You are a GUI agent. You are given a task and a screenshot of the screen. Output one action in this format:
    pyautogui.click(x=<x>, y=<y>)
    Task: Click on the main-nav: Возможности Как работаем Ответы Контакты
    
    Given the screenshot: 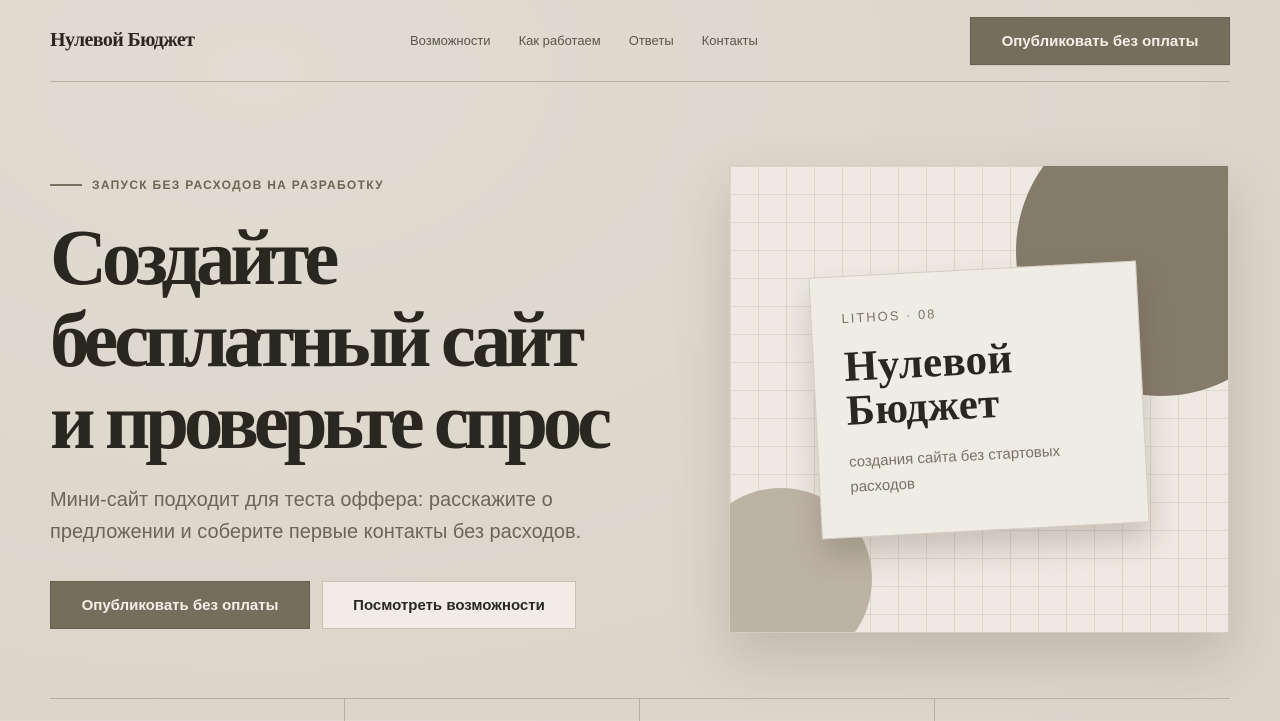 What is the action you would take?
    pyautogui.click(x=584, y=40)
    